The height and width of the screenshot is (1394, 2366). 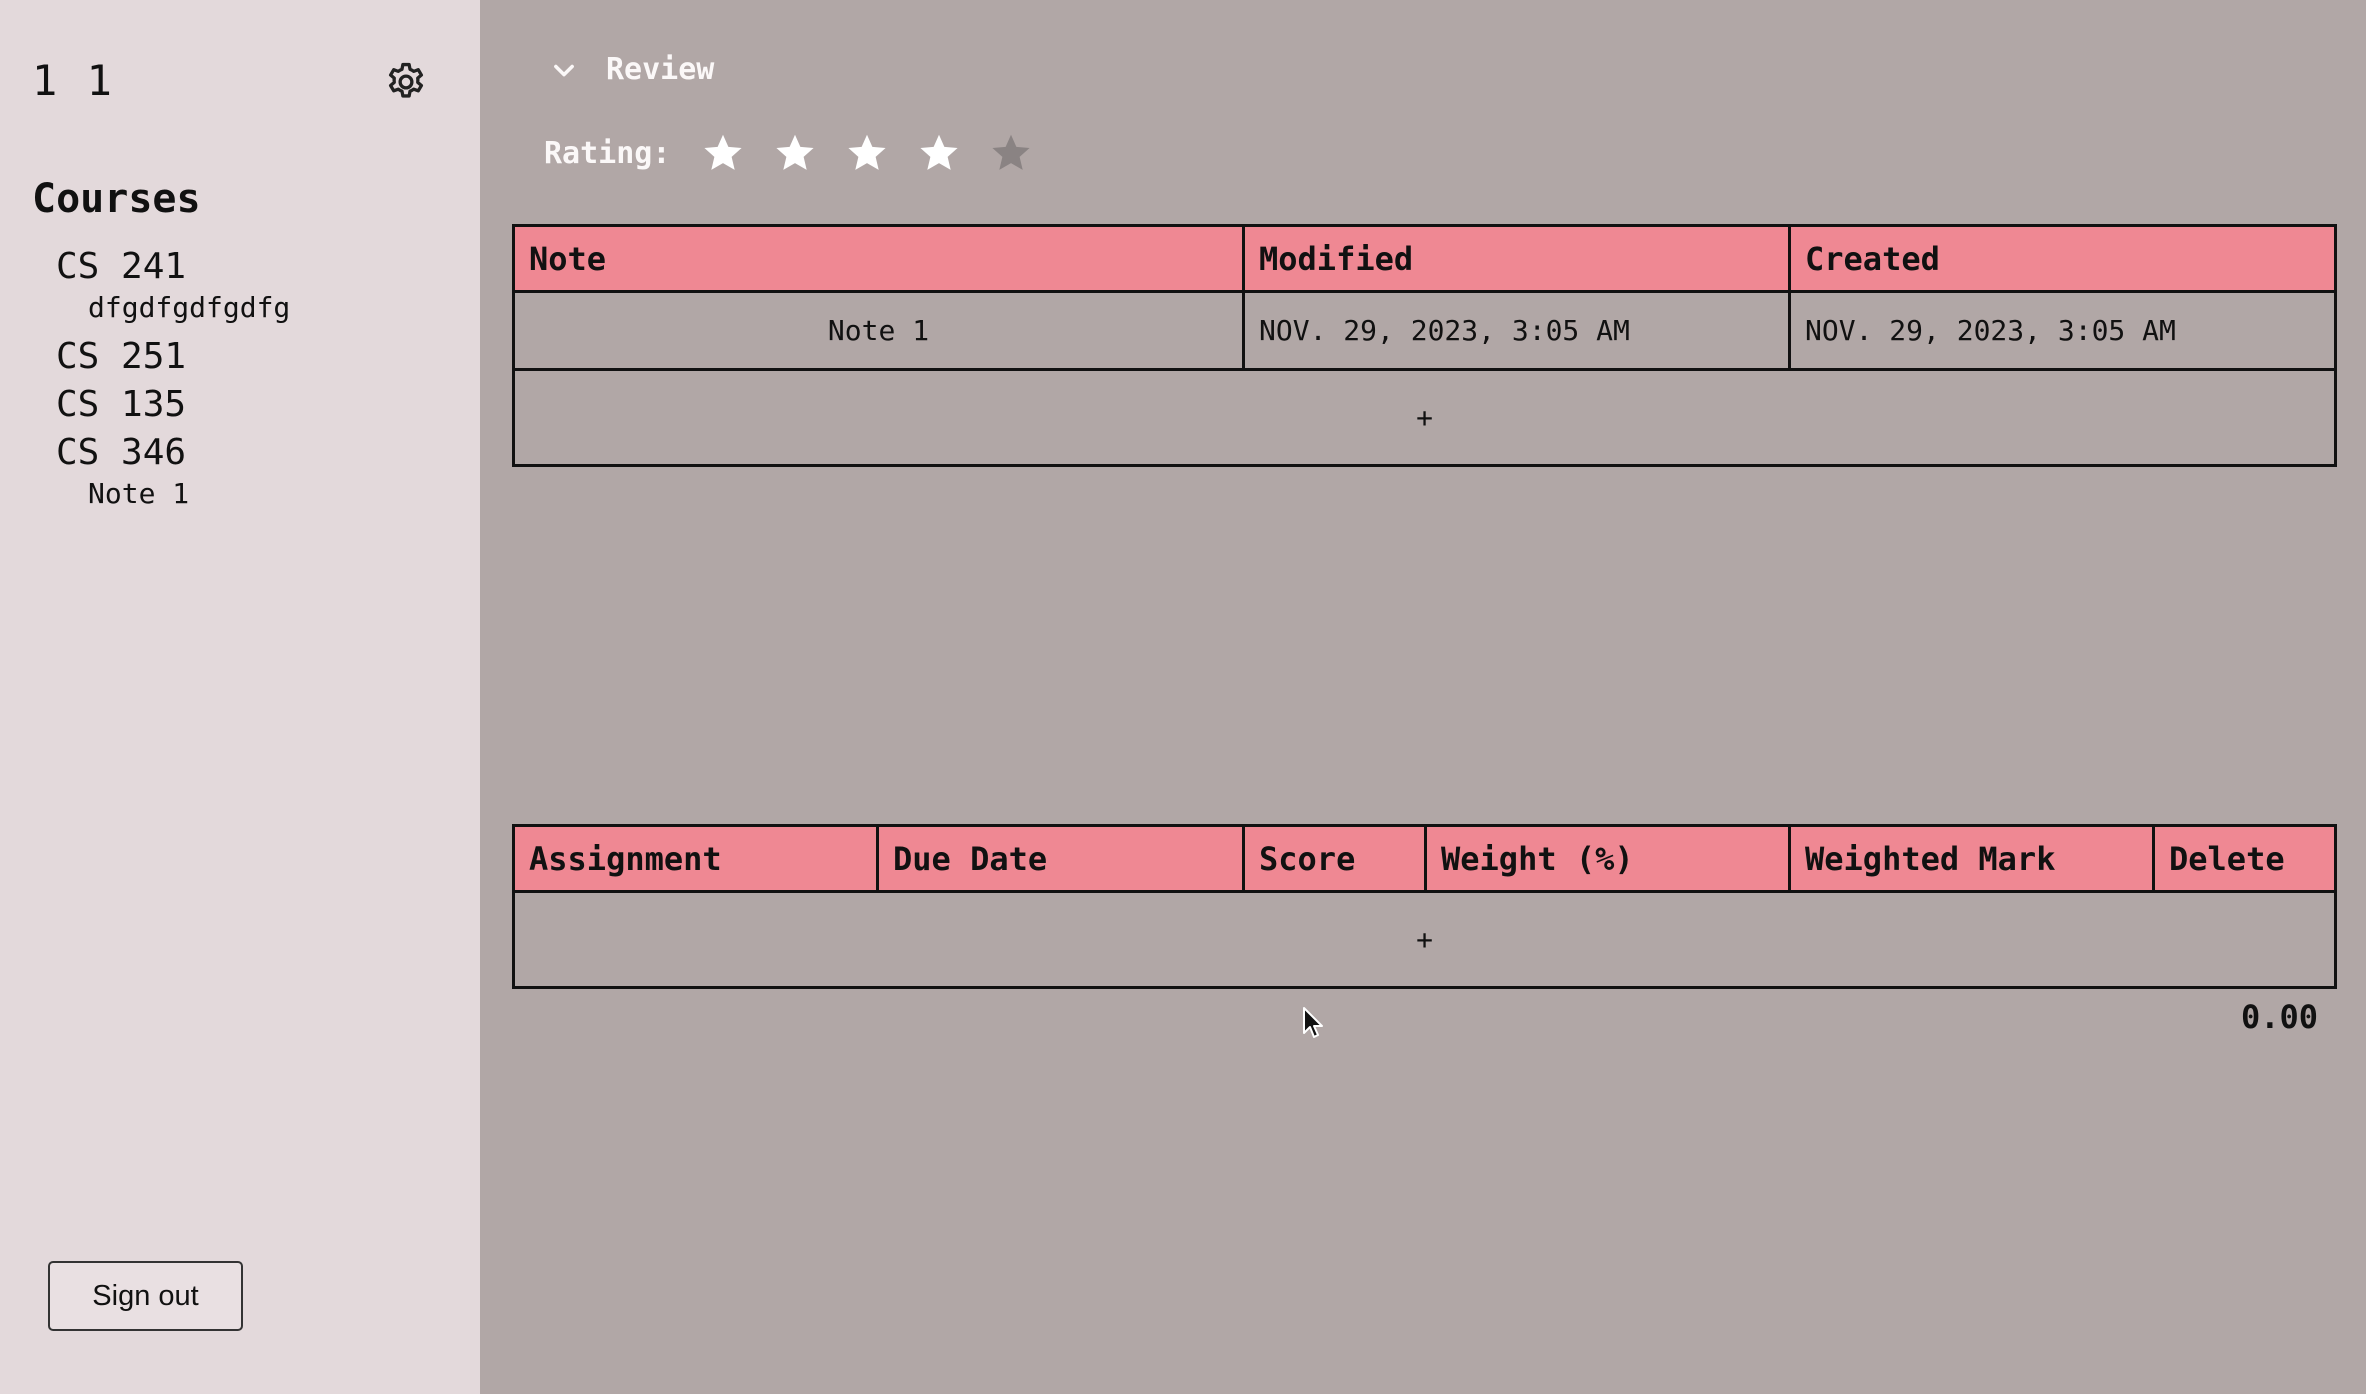 I want to click on notes-header-row: Note Modified Created, so click(x=1424, y=258).